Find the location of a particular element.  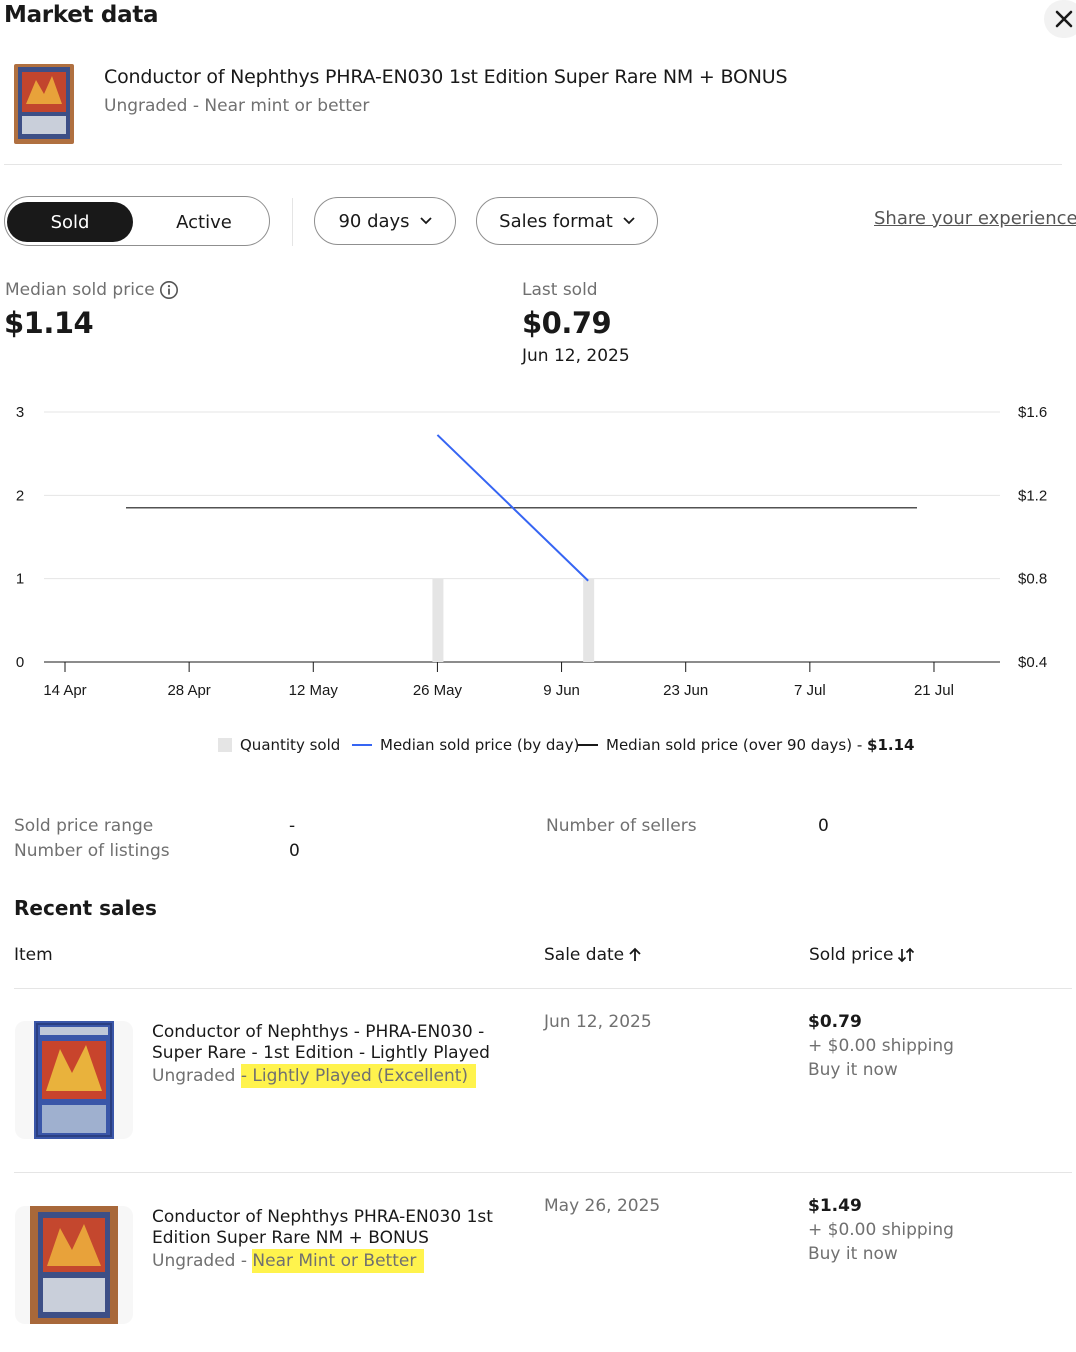

x-tick-label: 7 Jul is located at coordinates (810, 690).